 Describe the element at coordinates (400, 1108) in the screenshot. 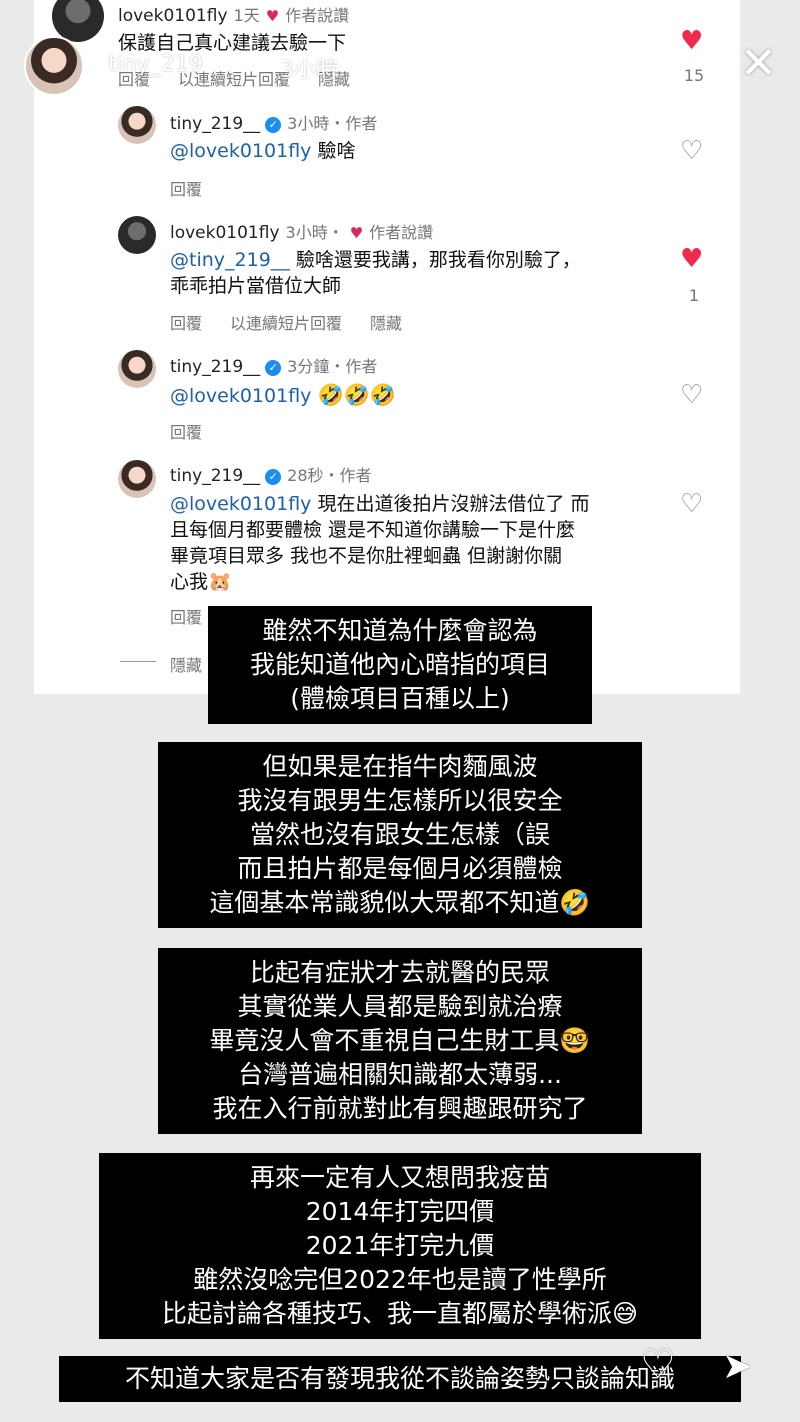

I see `story-text-line: 我在入行前就對此有興趣跟研究了` at that location.